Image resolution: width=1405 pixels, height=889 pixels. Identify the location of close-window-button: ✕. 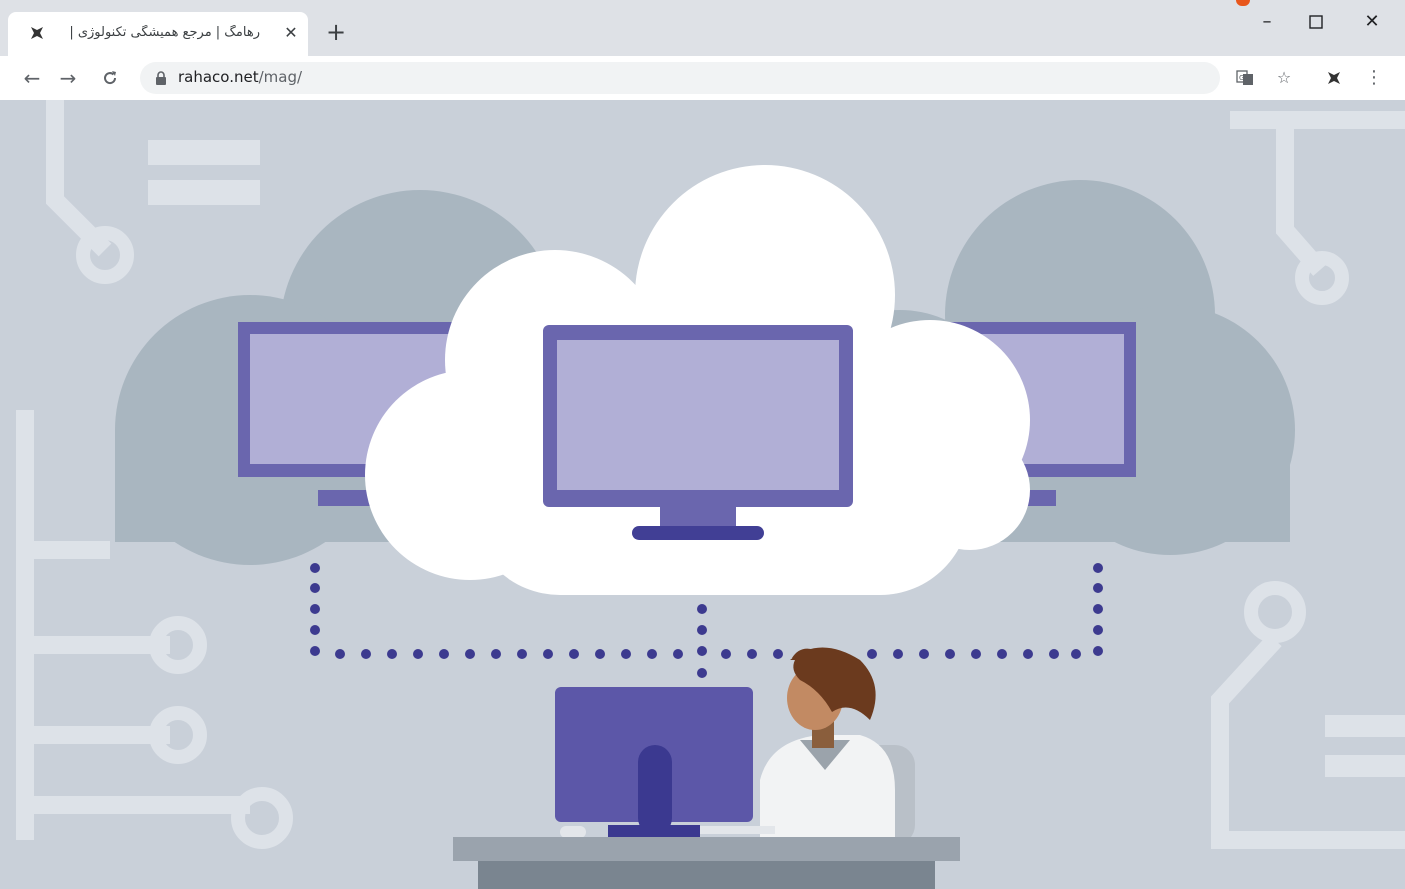
(1372, 22).